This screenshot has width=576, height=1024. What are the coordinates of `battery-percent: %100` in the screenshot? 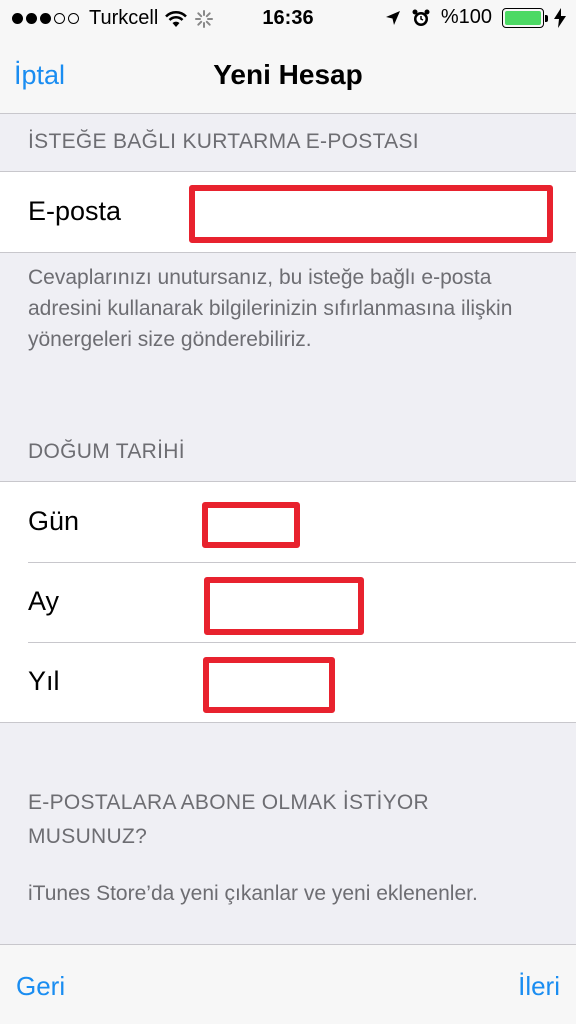 It's located at (466, 17).